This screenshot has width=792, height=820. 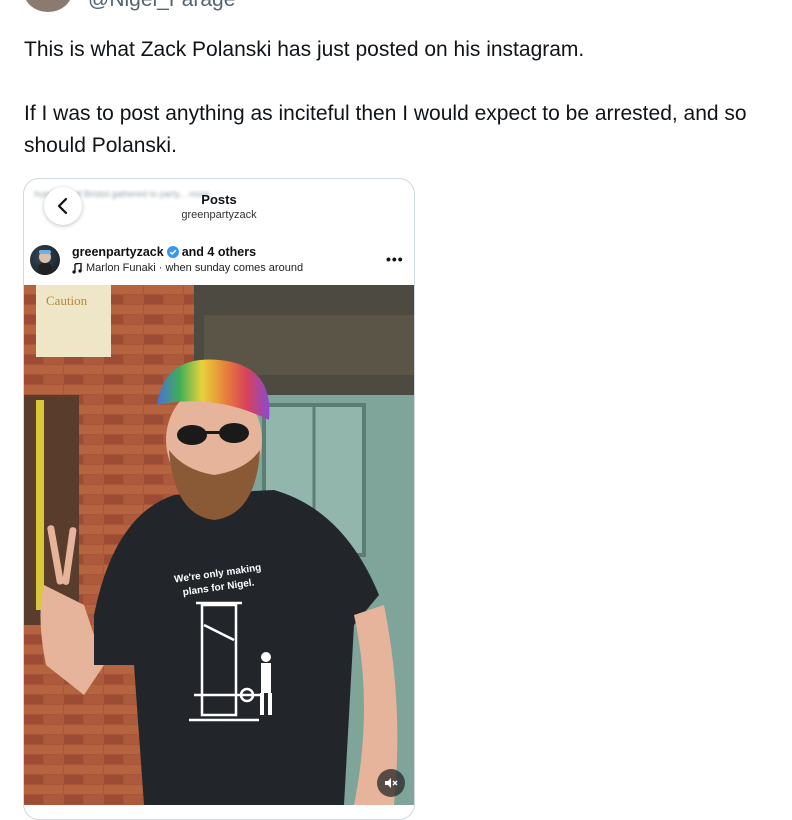 I want to click on post-avatar, so click(x=45, y=260).